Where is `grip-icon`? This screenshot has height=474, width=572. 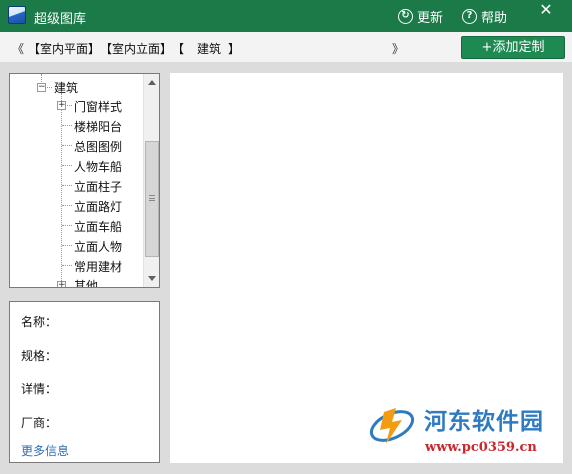
grip-icon is located at coordinates (152, 198).